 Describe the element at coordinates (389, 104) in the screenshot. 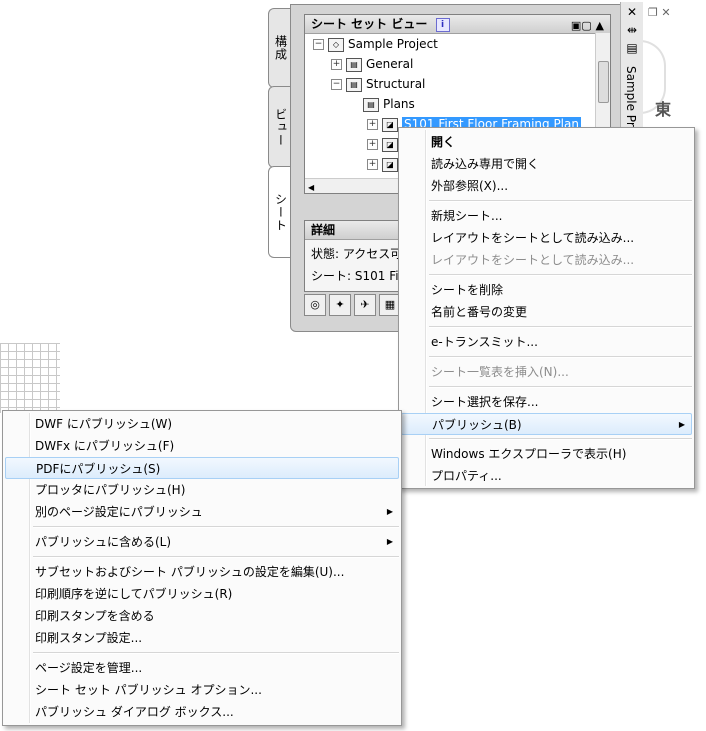

I see `tree-node-plans: ▤ Plans` at that location.